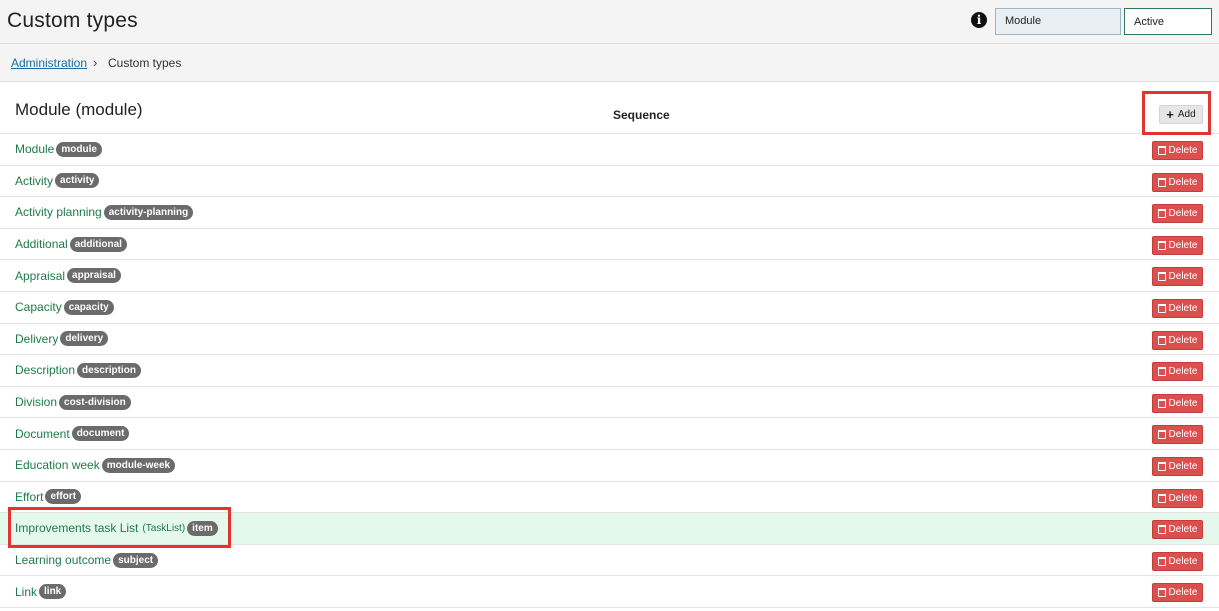  I want to click on type-key-badge: delivery, so click(84, 339).